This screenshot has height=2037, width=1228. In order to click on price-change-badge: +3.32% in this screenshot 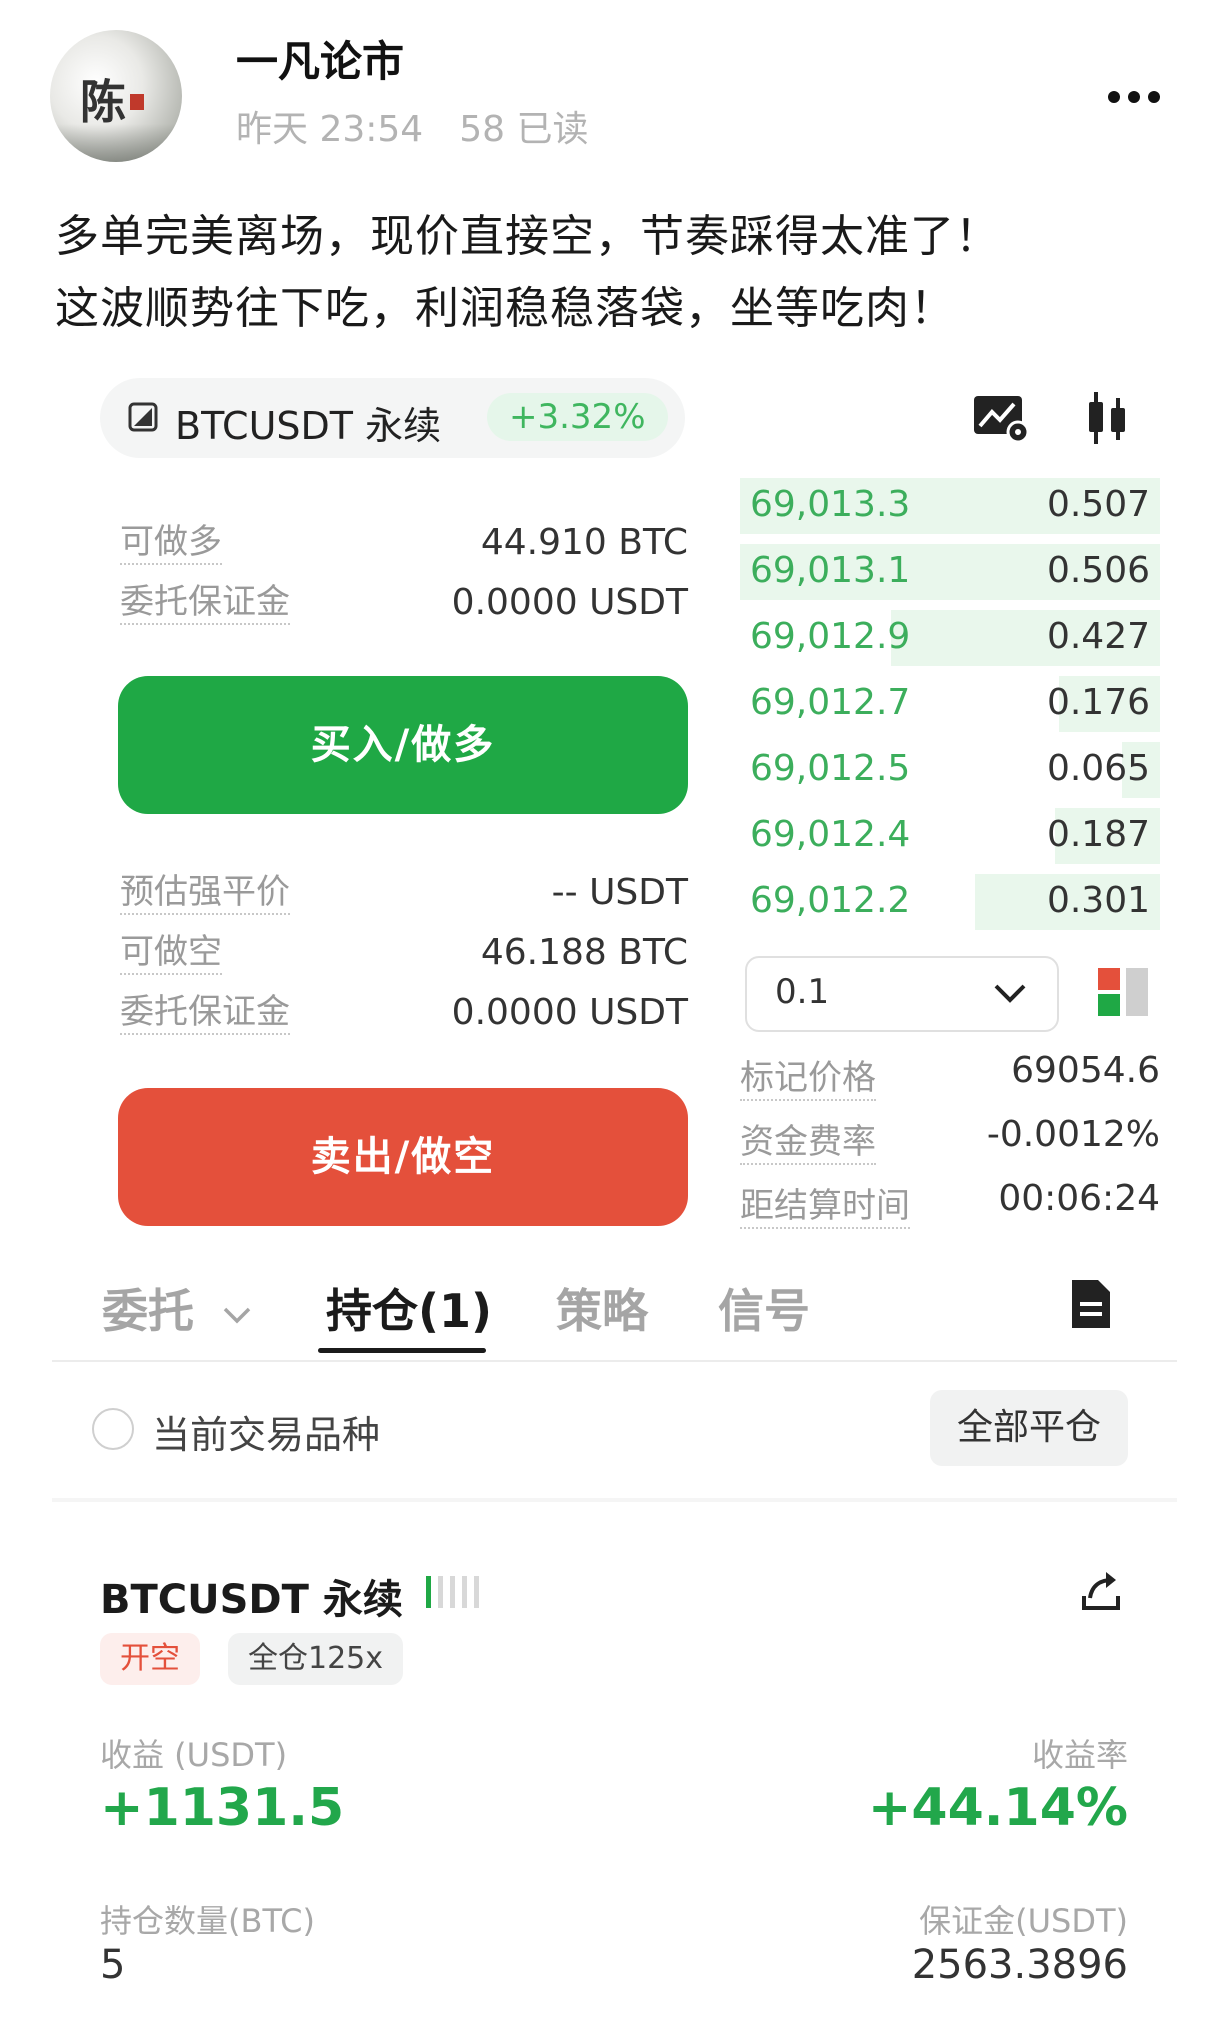, I will do `click(577, 417)`.